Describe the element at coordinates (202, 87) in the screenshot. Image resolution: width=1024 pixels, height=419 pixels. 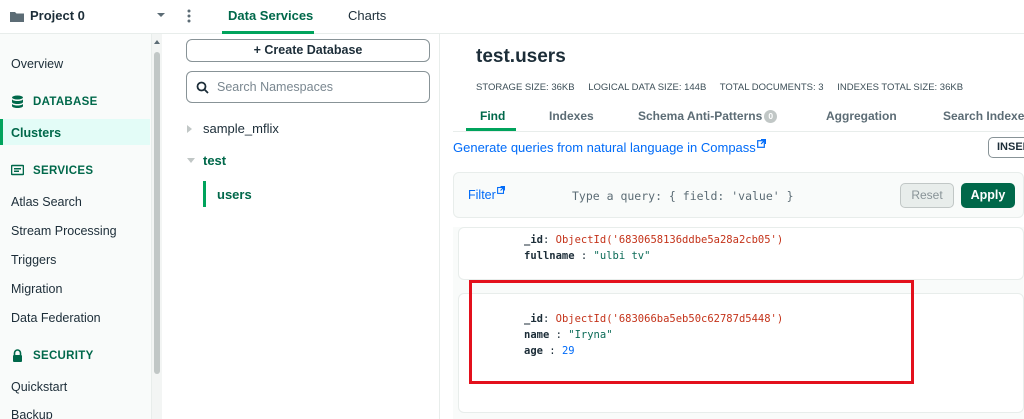
I see `search-icon` at that location.